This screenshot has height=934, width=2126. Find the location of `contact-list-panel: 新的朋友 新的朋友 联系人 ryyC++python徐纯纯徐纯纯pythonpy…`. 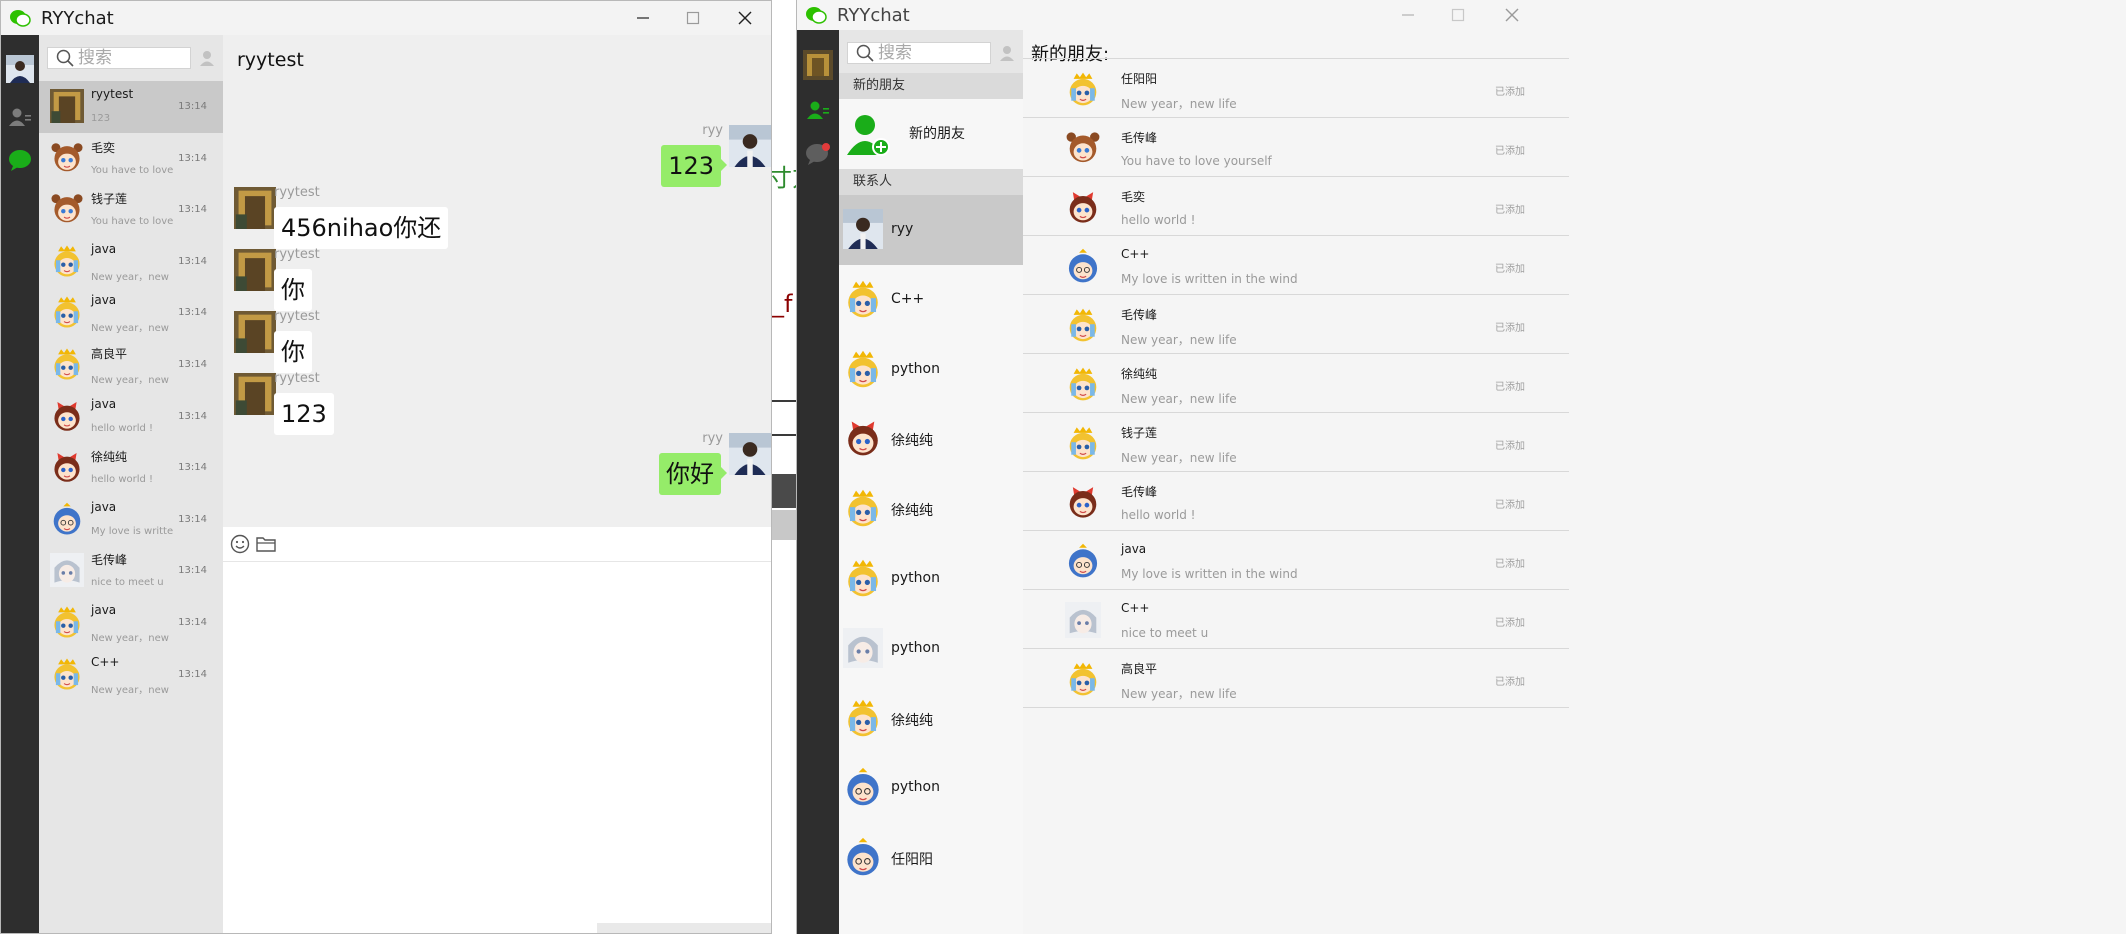

contact-list-panel: 新的朋友 新的朋友 联系人 ryyC++python徐纯纯徐纯纯pythonpy… is located at coordinates (931, 482).